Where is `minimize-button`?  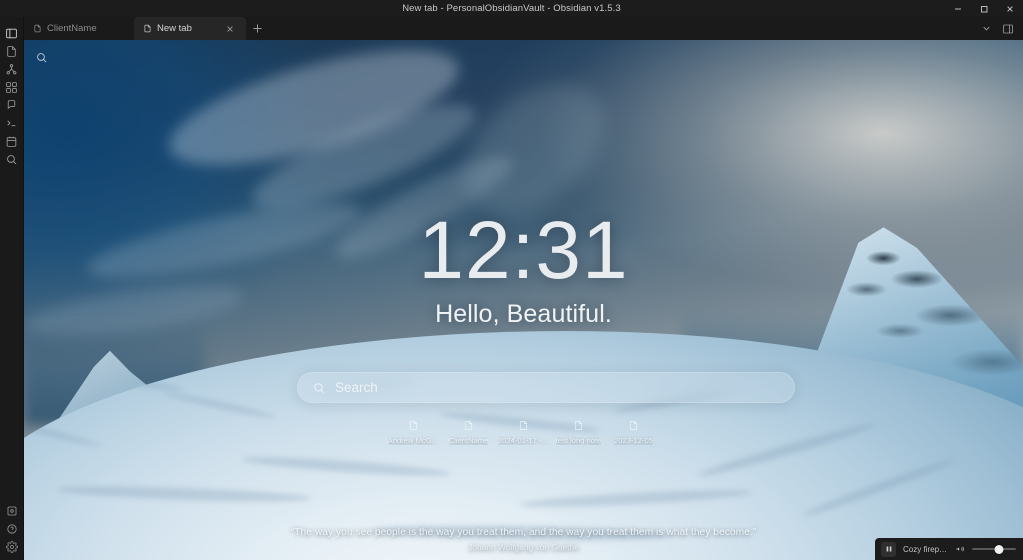 minimize-button is located at coordinates (958, 8).